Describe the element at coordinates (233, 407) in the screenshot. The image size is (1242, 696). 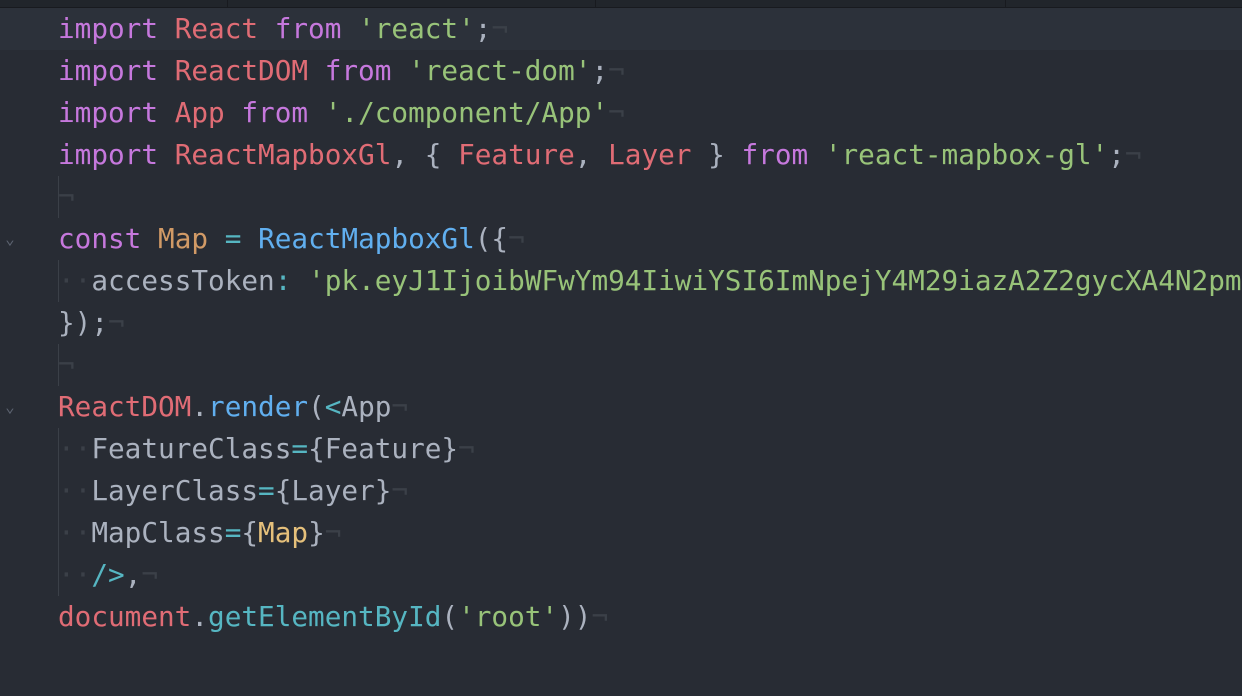
I see `code-text: ReactDOM.render(<App¬` at that location.